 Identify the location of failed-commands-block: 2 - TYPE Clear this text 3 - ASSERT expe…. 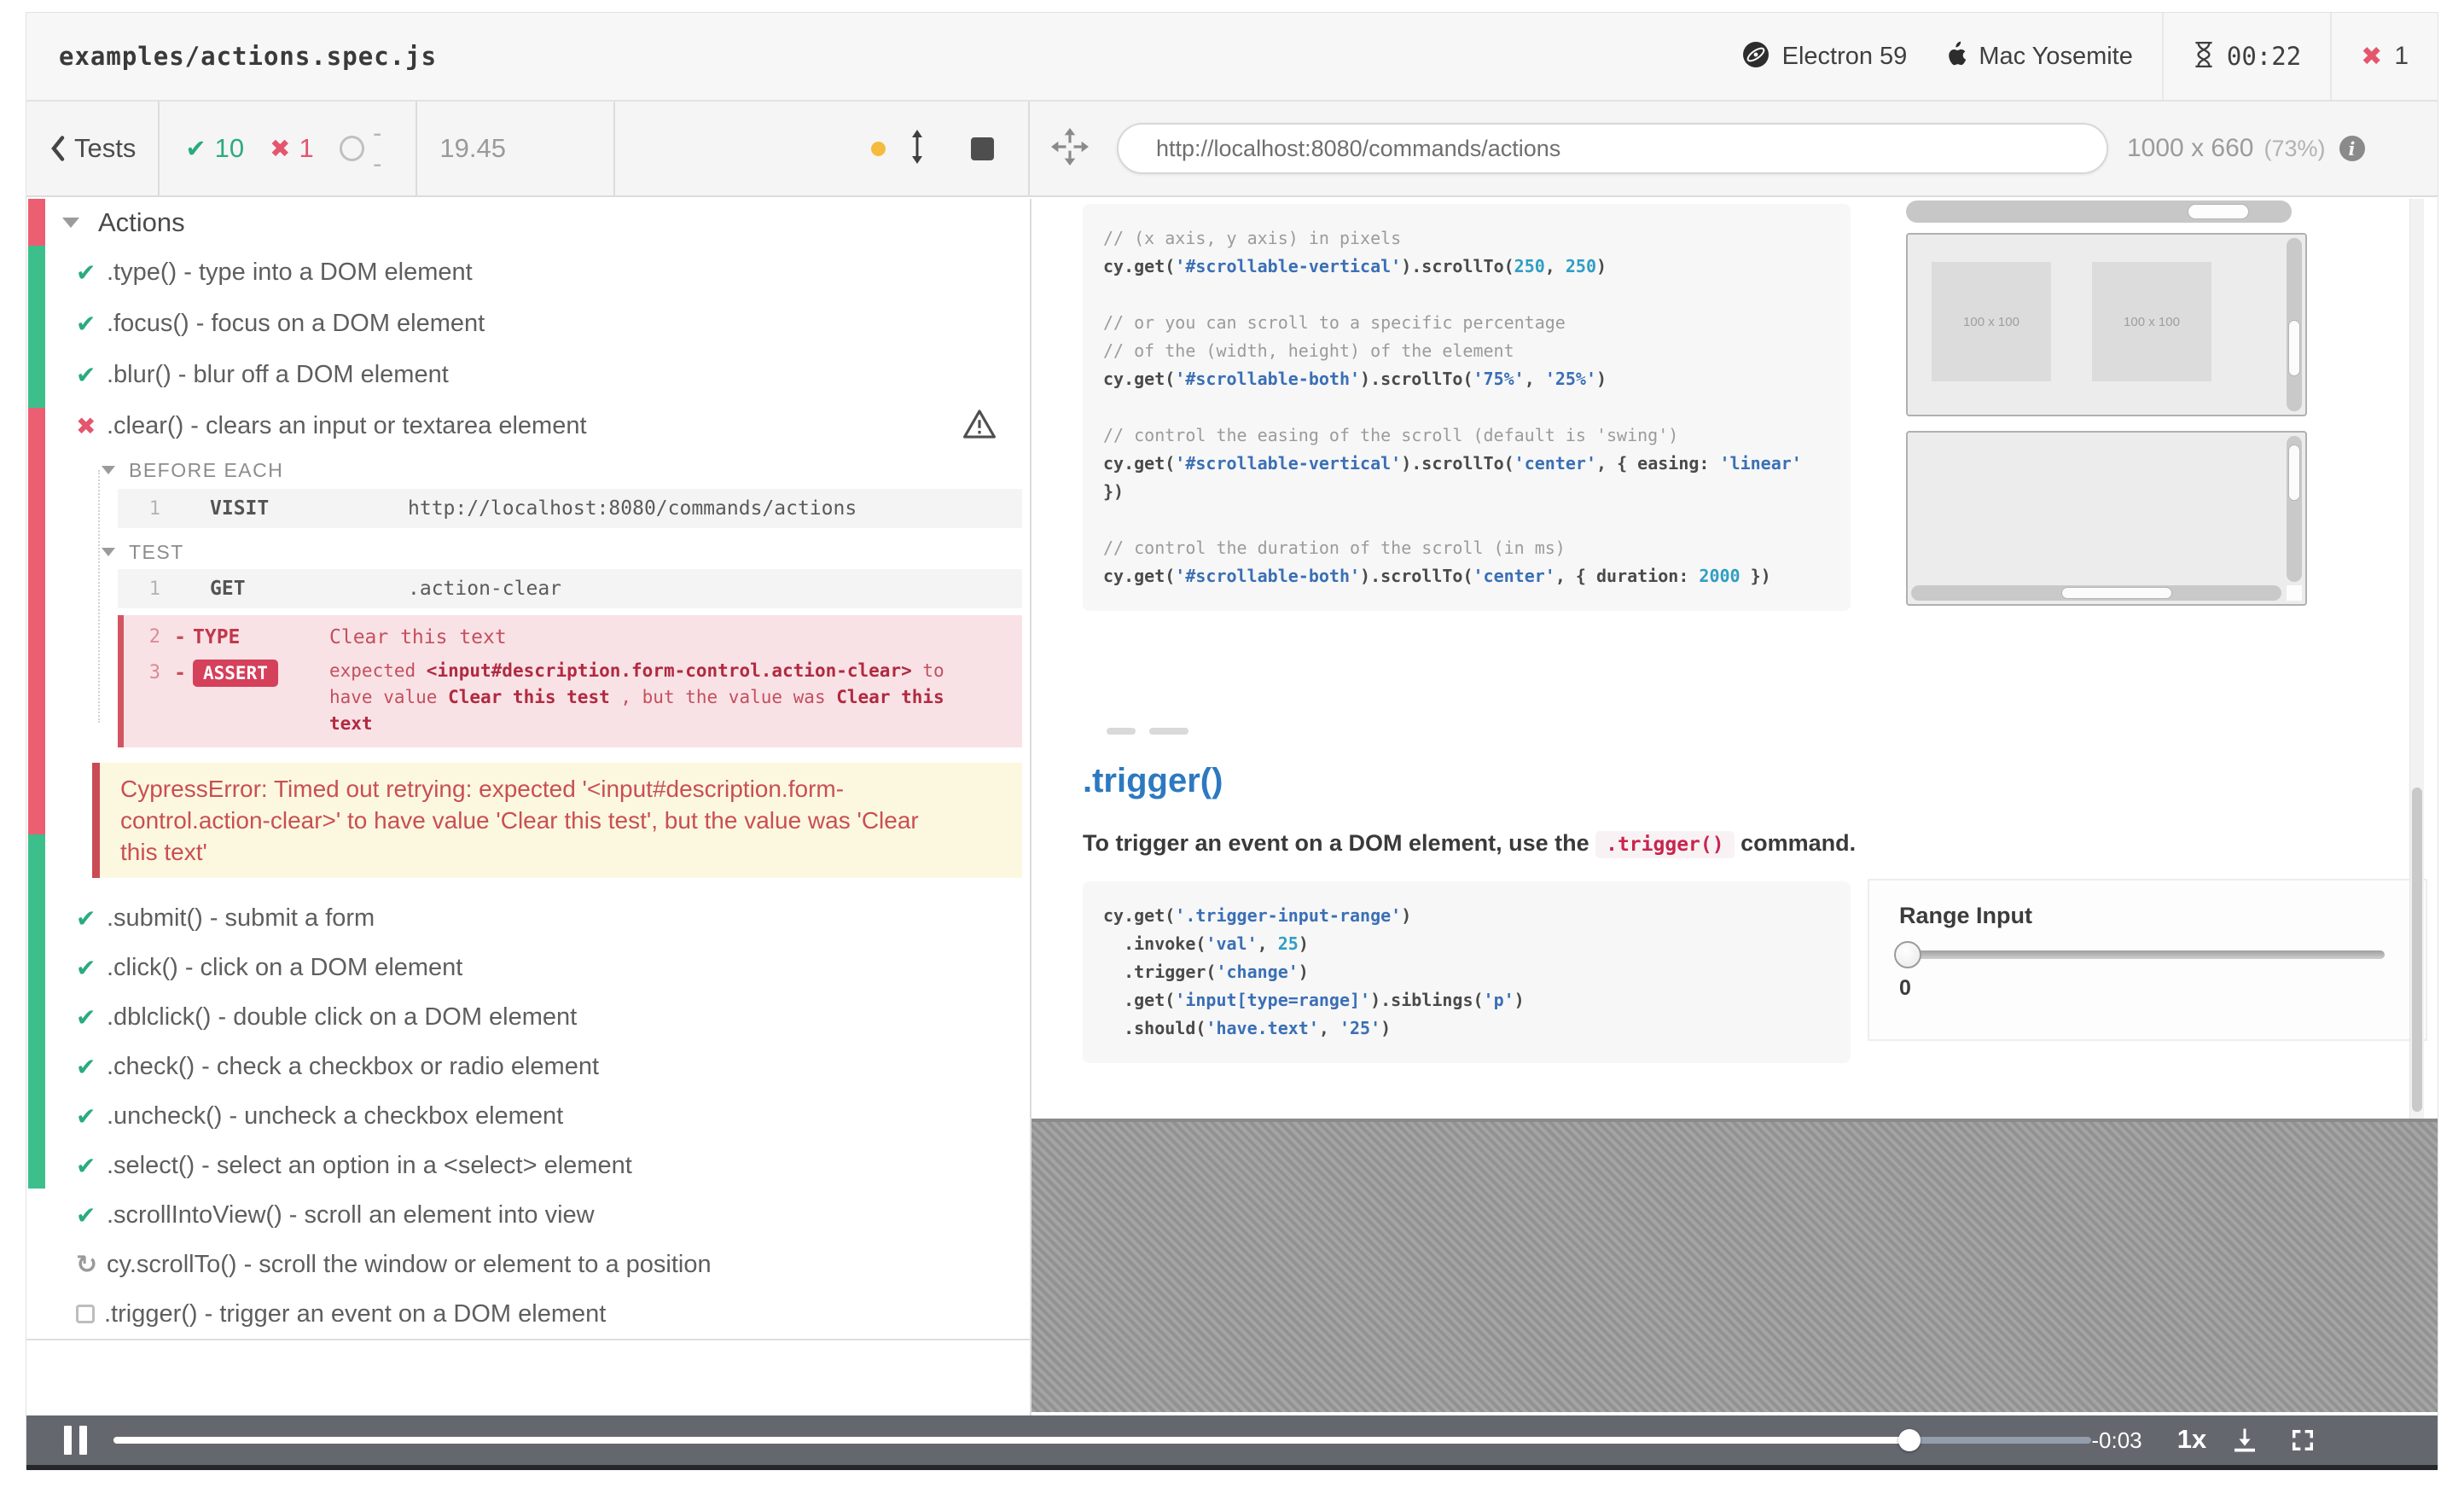
(570, 681).